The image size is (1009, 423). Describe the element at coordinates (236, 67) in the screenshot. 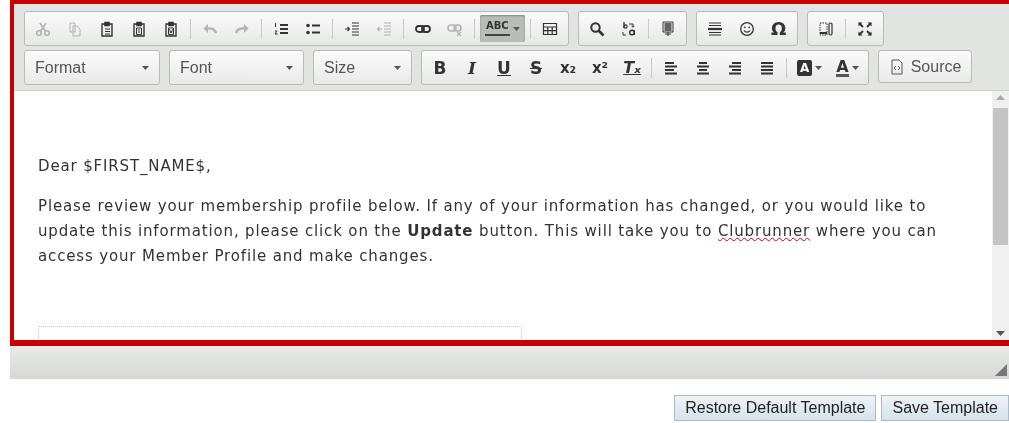

I see `dropdown: Font` at that location.